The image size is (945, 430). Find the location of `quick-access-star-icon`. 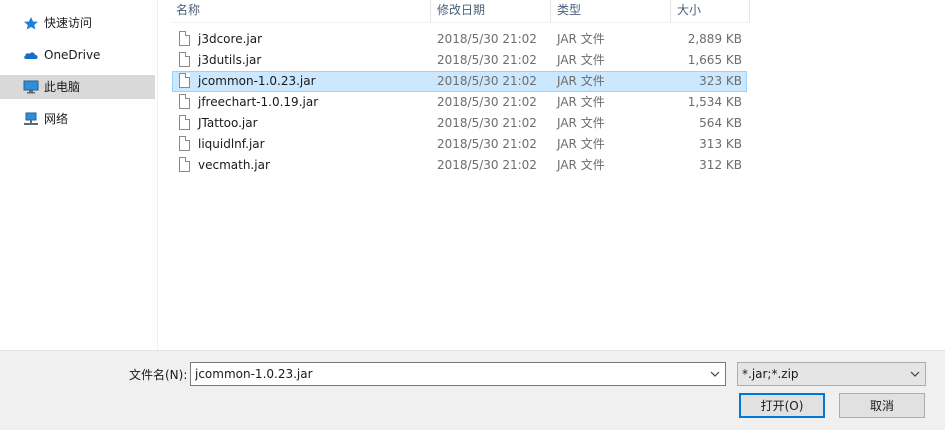

quick-access-star-icon is located at coordinates (31, 23).